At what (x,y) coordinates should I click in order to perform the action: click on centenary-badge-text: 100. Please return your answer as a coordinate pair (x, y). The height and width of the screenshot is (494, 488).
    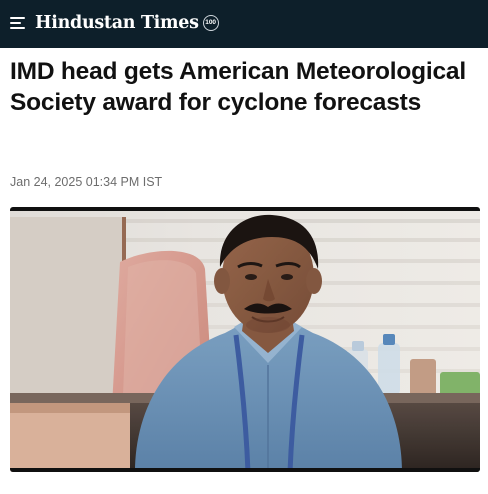
    Looking at the image, I should click on (211, 22).